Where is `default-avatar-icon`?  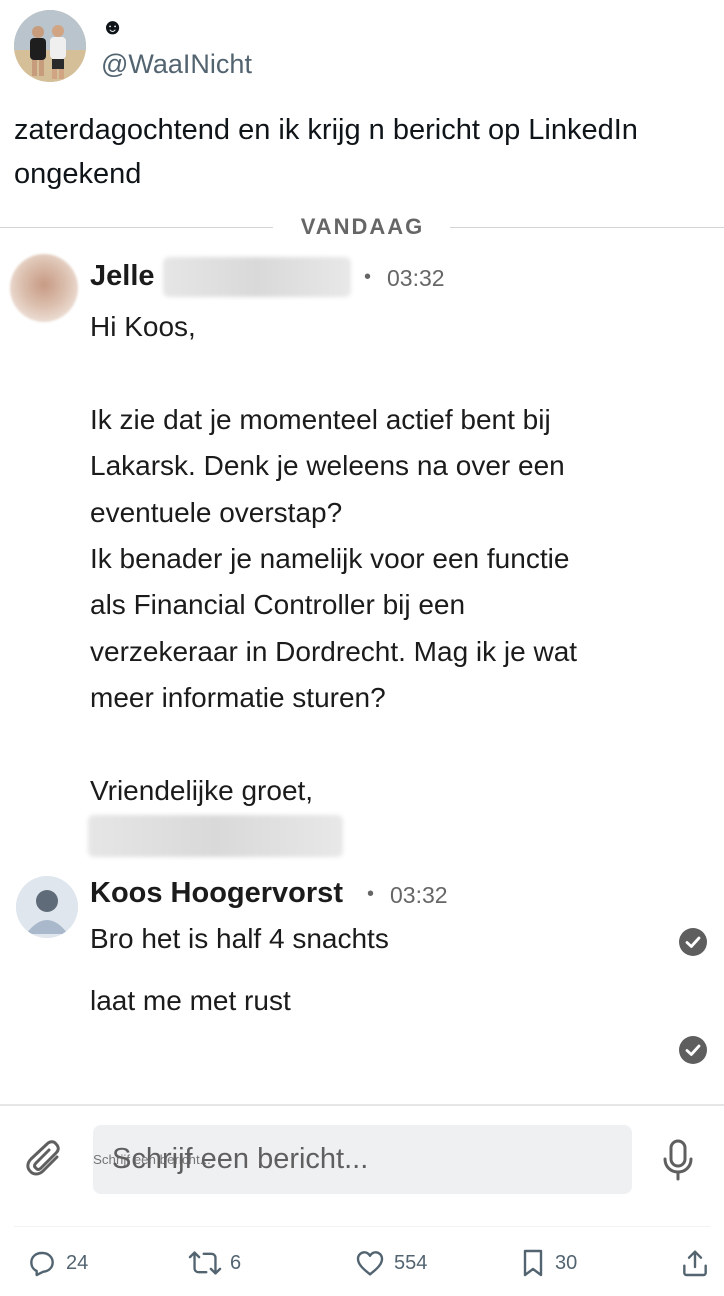
default-avatar-icon is located at coordinates (47, 907).